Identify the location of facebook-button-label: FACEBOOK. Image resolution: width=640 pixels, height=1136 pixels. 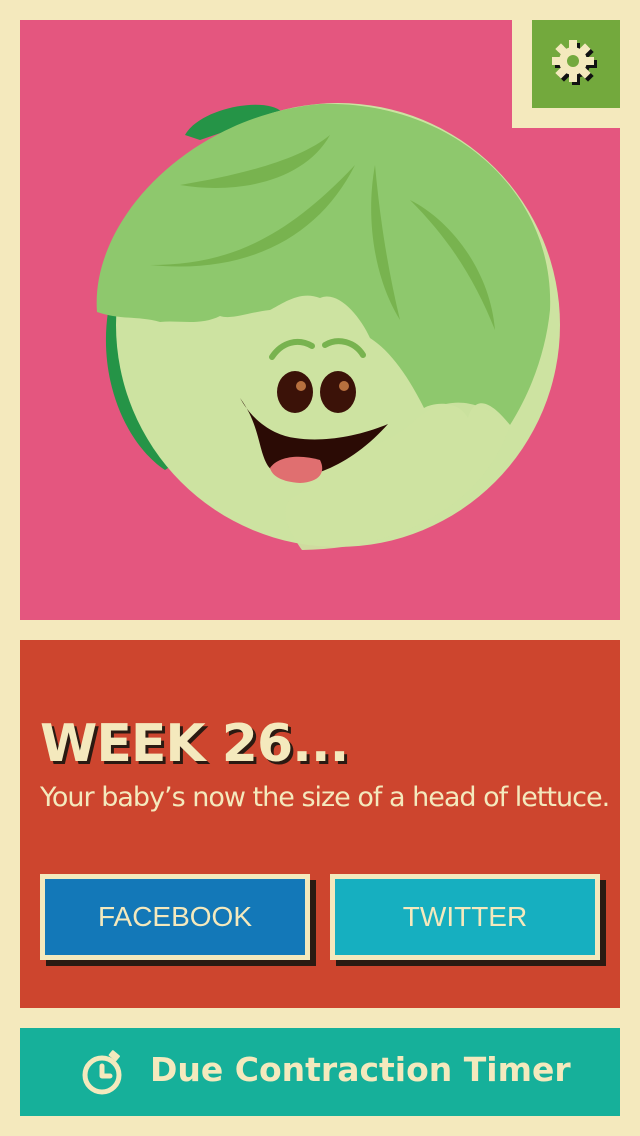
(175, 916).